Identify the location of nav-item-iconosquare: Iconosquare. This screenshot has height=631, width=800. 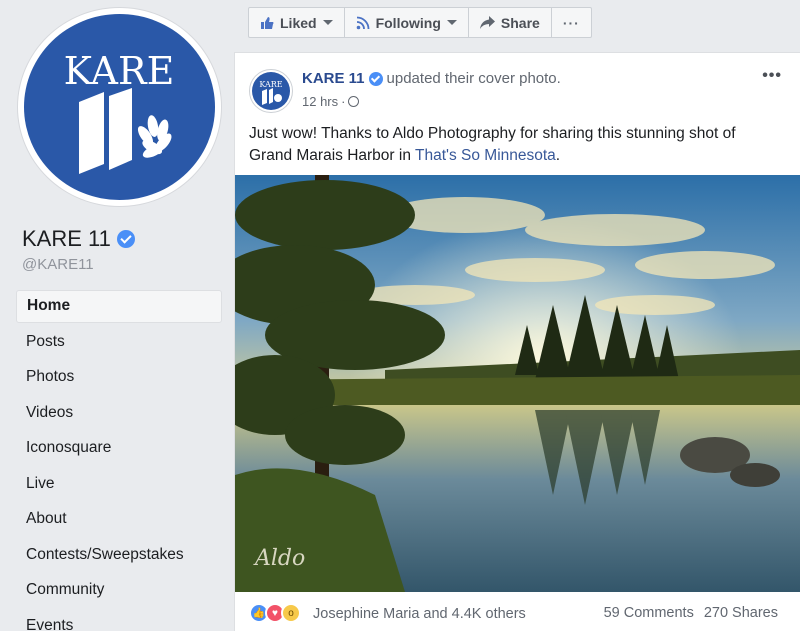
(119, 450).